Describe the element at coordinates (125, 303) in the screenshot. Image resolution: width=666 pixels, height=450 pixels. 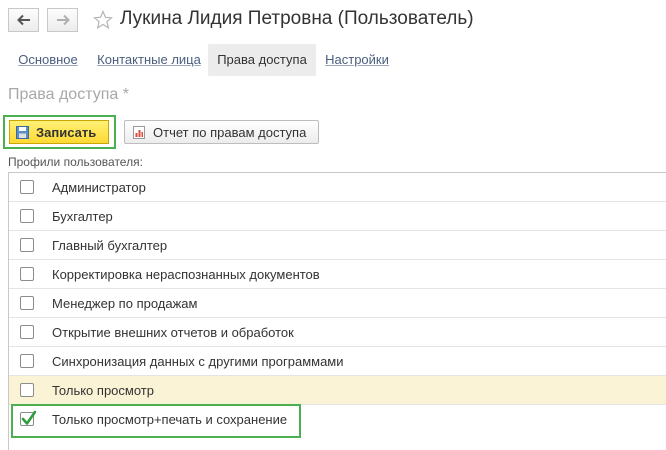
I see `profile-label: Менеджер по продажам` at that location.